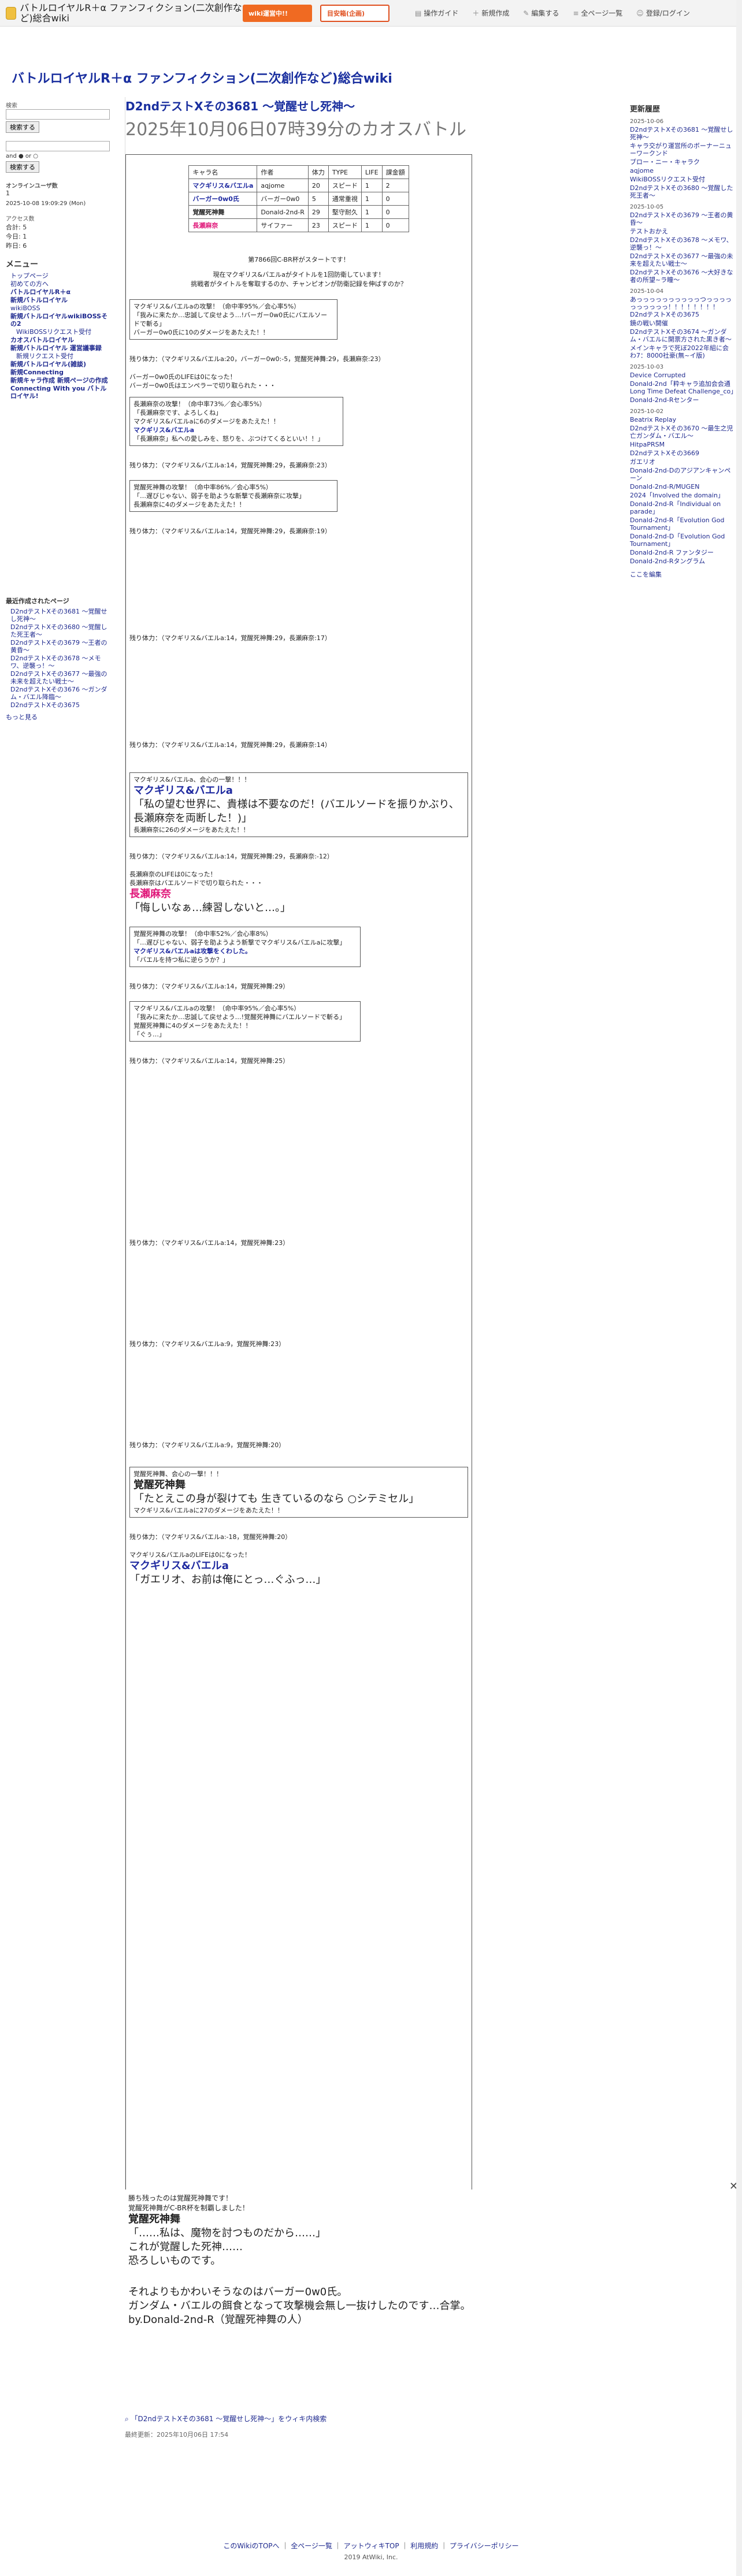 The height and width of the screenshot is (2576, 742). I want to click on wiki-search-link: ⌕ 「D2ndテストXその3681 〜覚醒せし死神〜」をウィキ内検索, so click(226, 2418).